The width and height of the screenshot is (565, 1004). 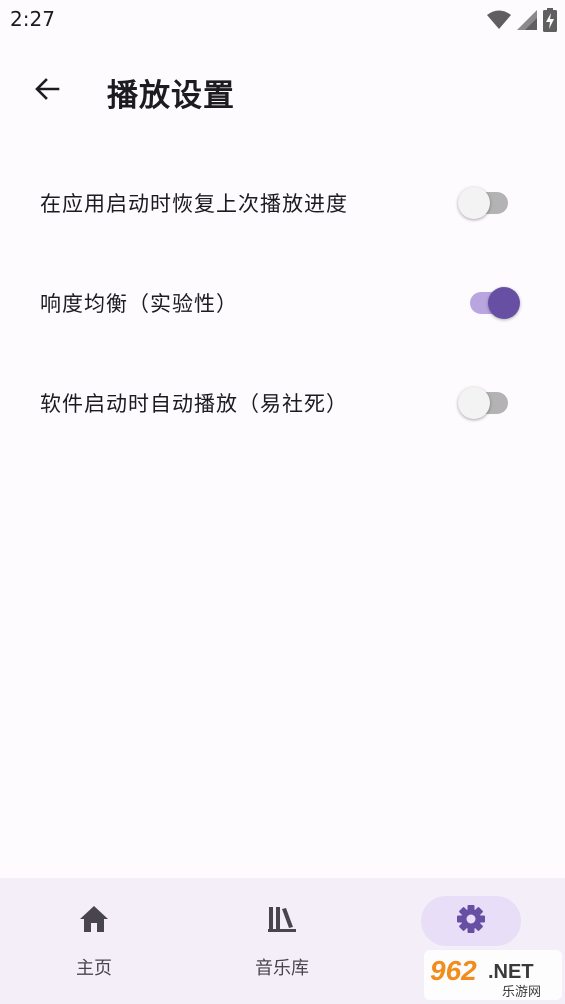 I want to click on setting-restore-progress: 在应用启动时恢复上次播放进度, so click(x=282, y=202).